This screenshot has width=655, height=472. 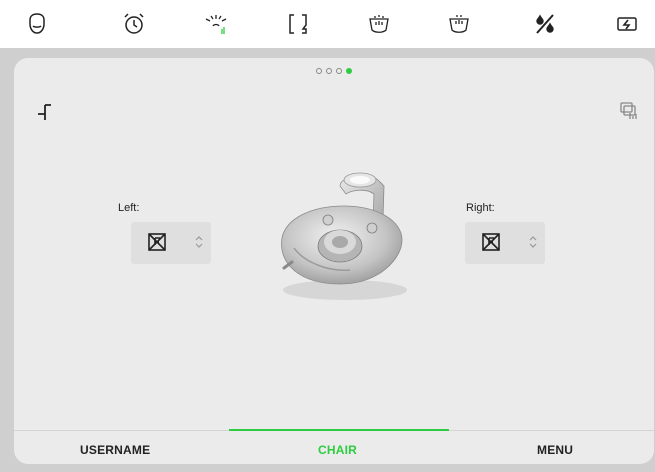 I want to click on mouth-upper-icon, so click(x=379, y=24).